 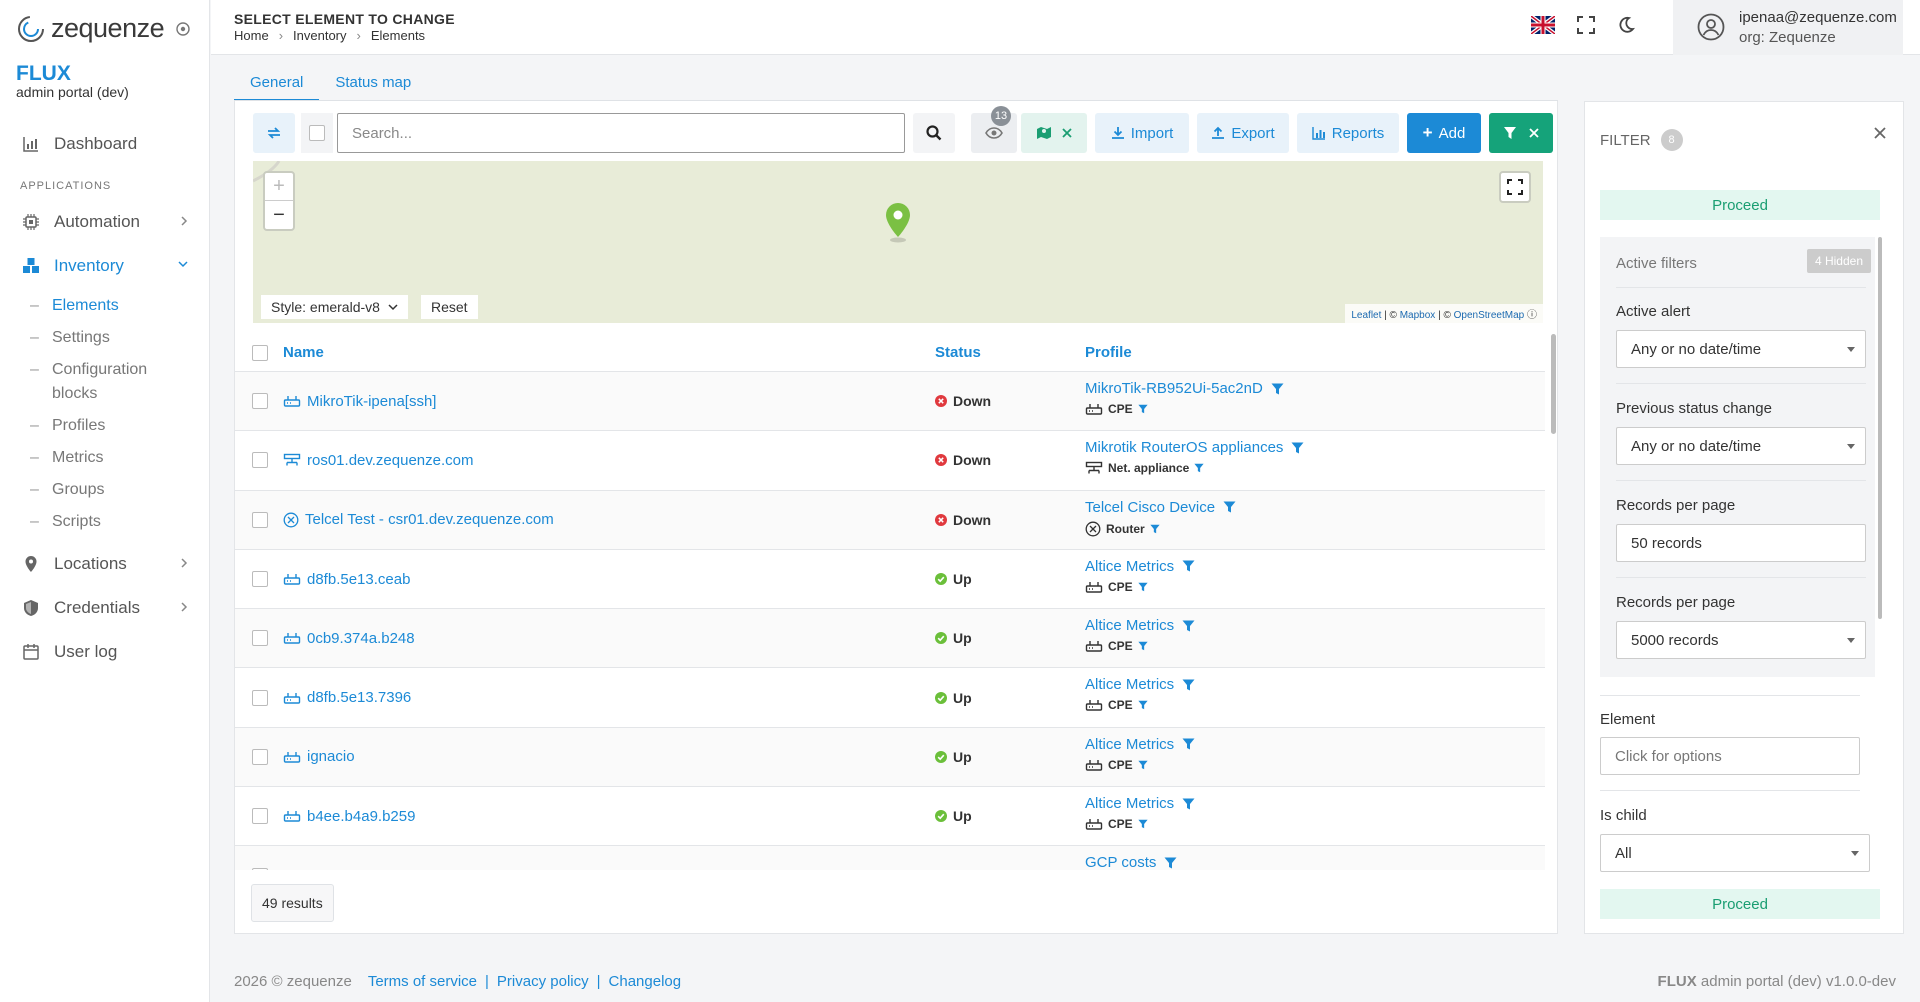 What do you see at coordinates (105, 266) in the screenshot?
I see `sidebar-item-inventory: Inventory` at bounding box center [105, 266].